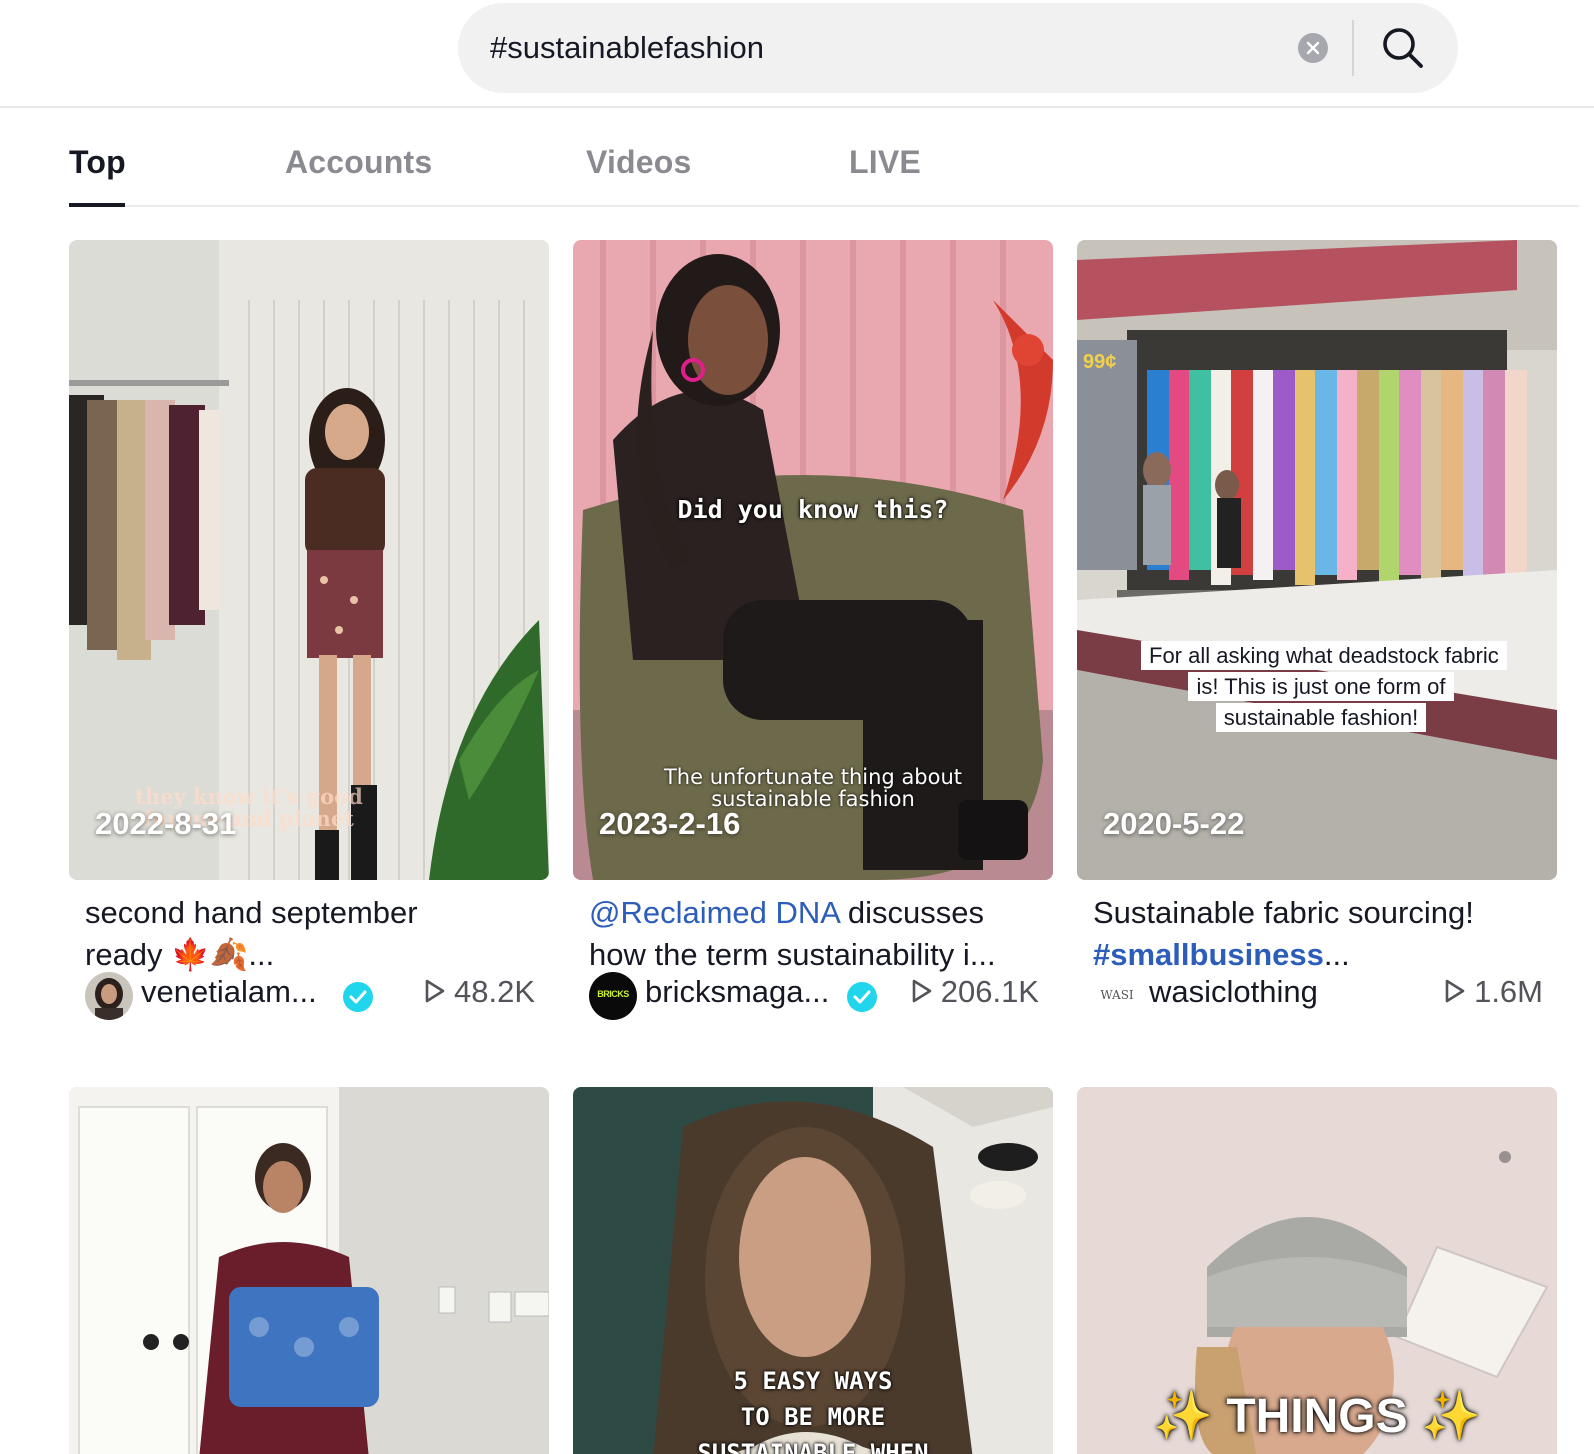  I want to click on avatar, so click(109, 996).